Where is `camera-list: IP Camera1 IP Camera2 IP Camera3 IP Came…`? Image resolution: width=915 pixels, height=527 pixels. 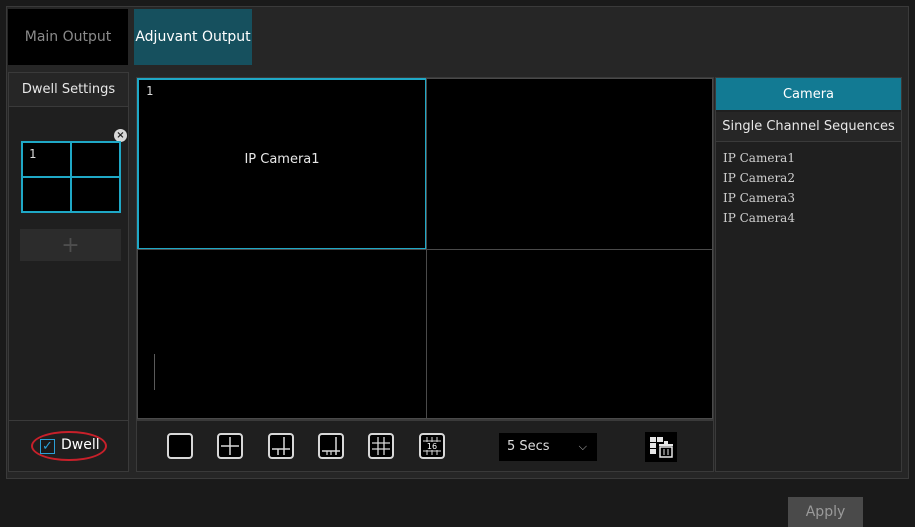 camera-list: IP Camera1 IP Camera2 IP Camera3 IP Came… is located at coordinates (759, 188).